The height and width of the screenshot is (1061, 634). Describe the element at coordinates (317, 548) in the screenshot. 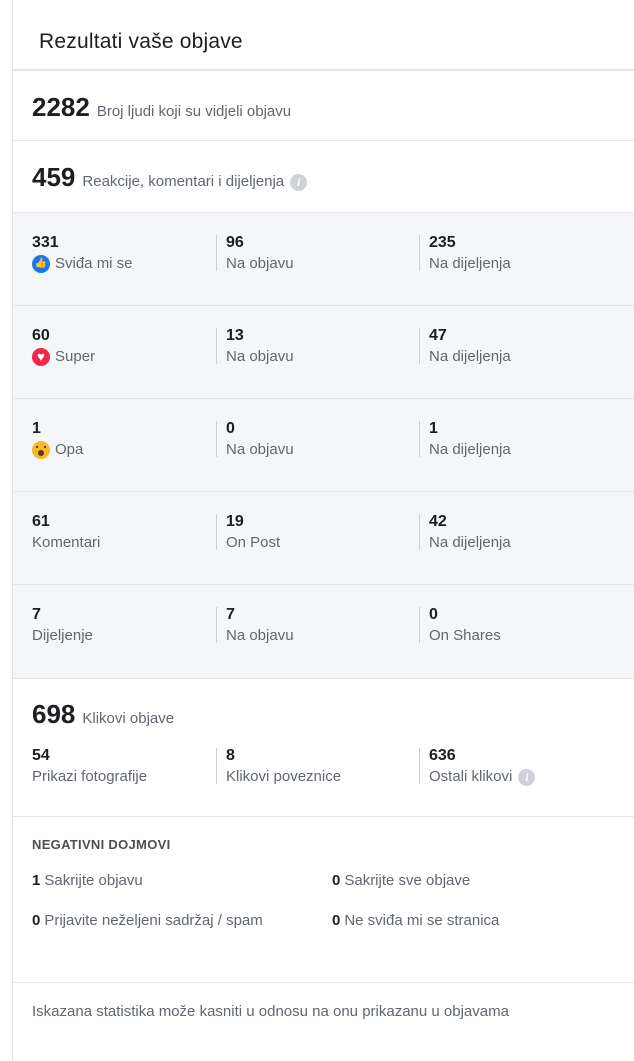

I see `on-post-cell: 19 On Post` at that location.